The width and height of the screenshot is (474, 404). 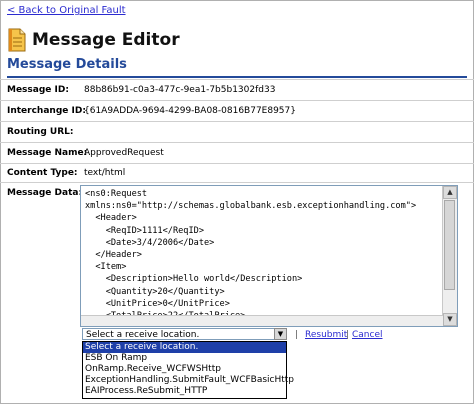 I want to click on page-title: Message Editor, so click(x=106, y=40).